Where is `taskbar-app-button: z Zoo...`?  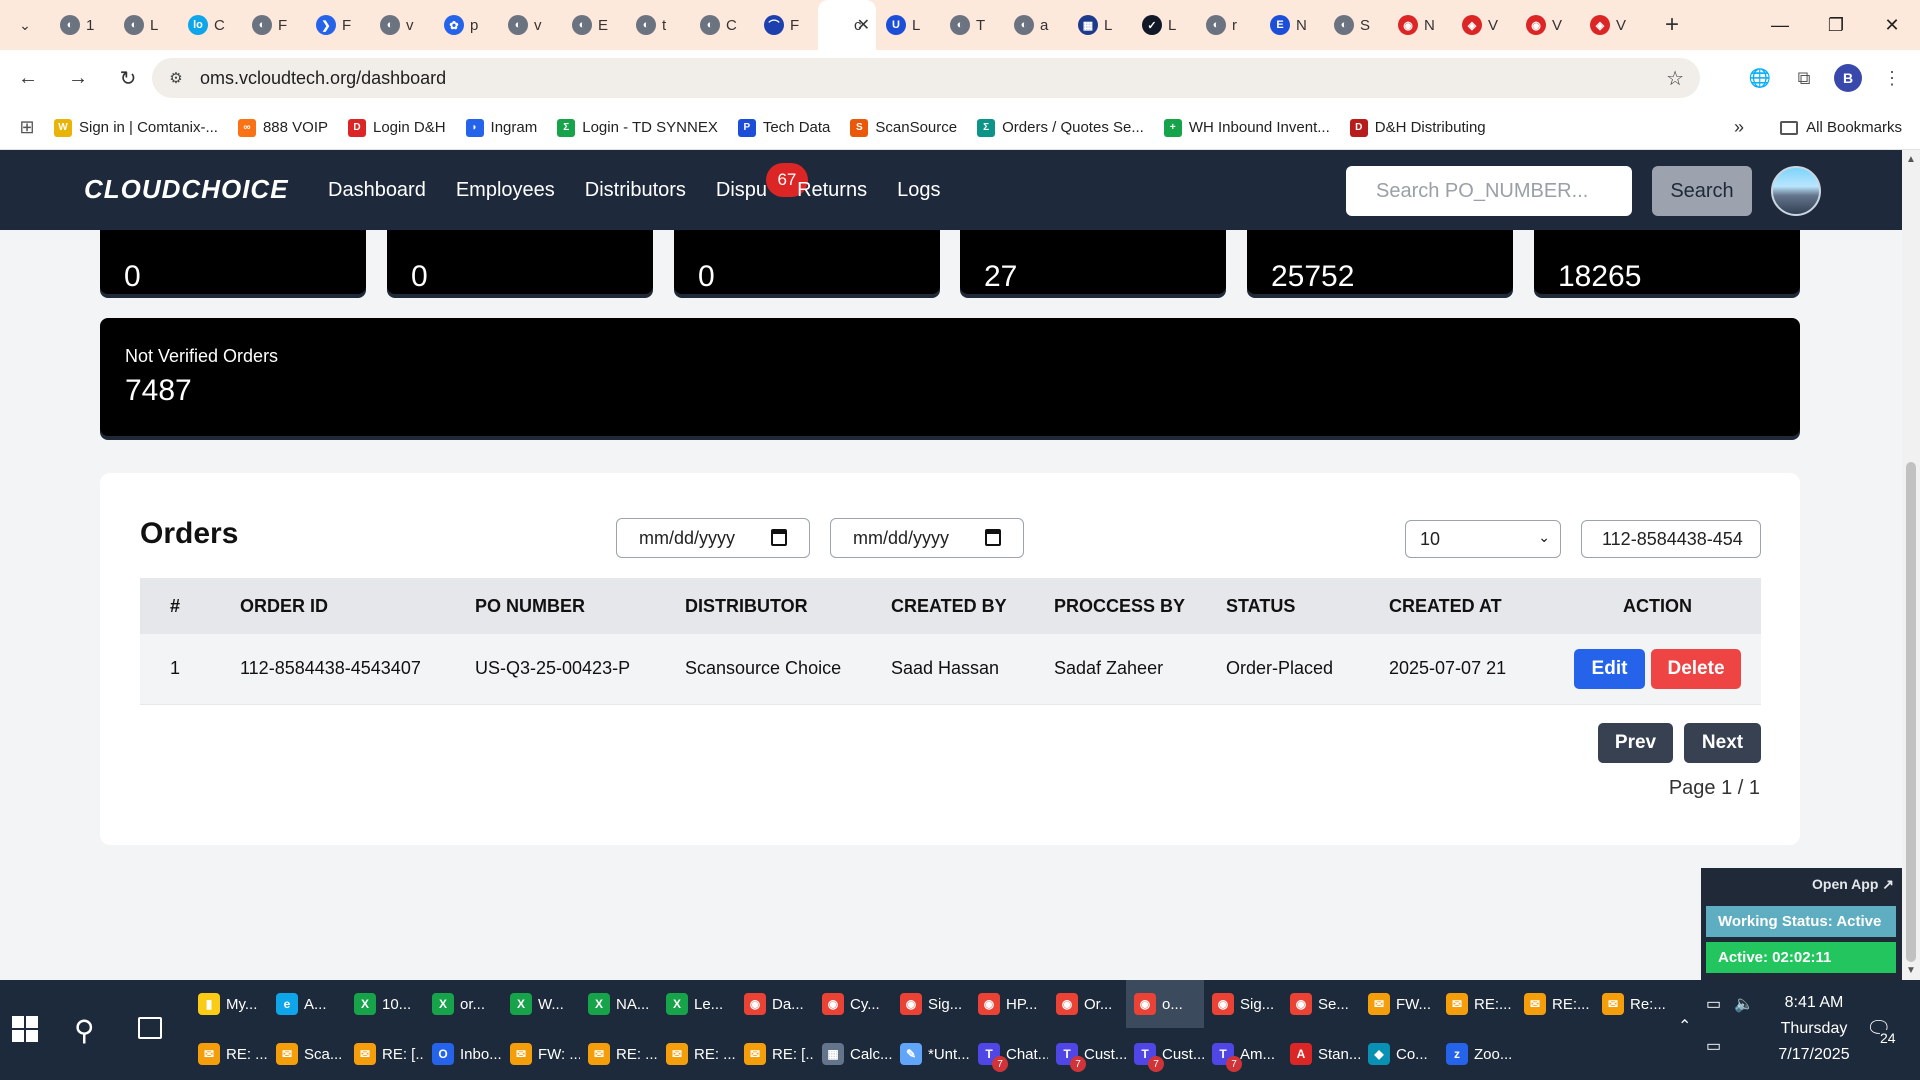
taskbar-app-button: z Zoo... is located at coordinates (1477, 1054).